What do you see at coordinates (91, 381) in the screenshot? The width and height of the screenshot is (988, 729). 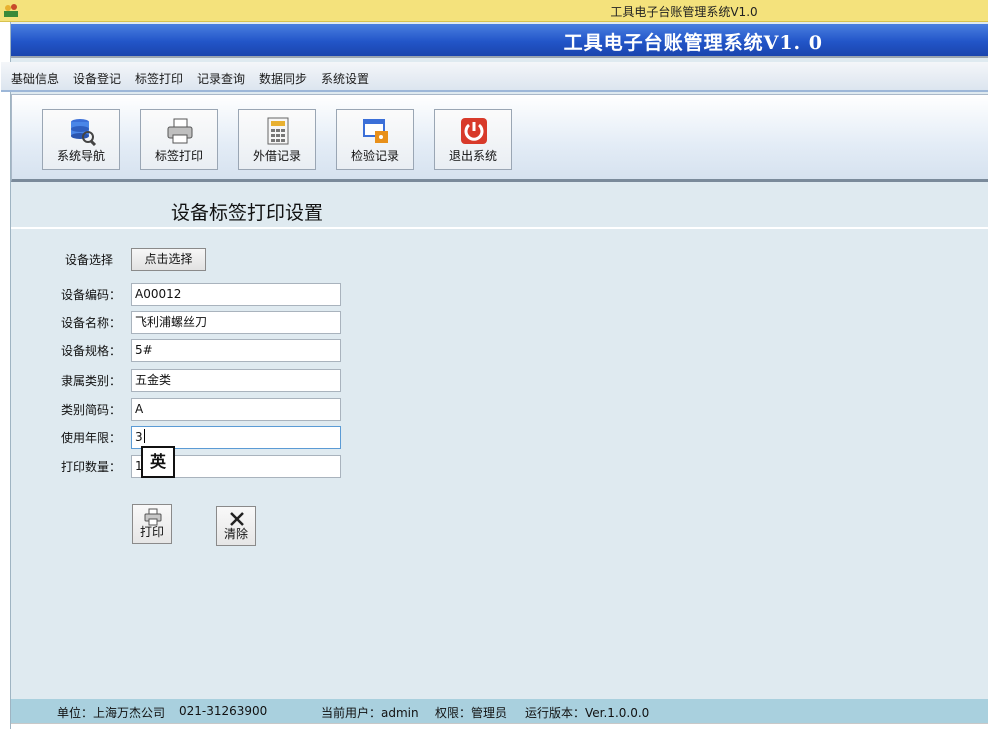 I see `category-label: 隶属类别：` at bounding box center [91, 381].